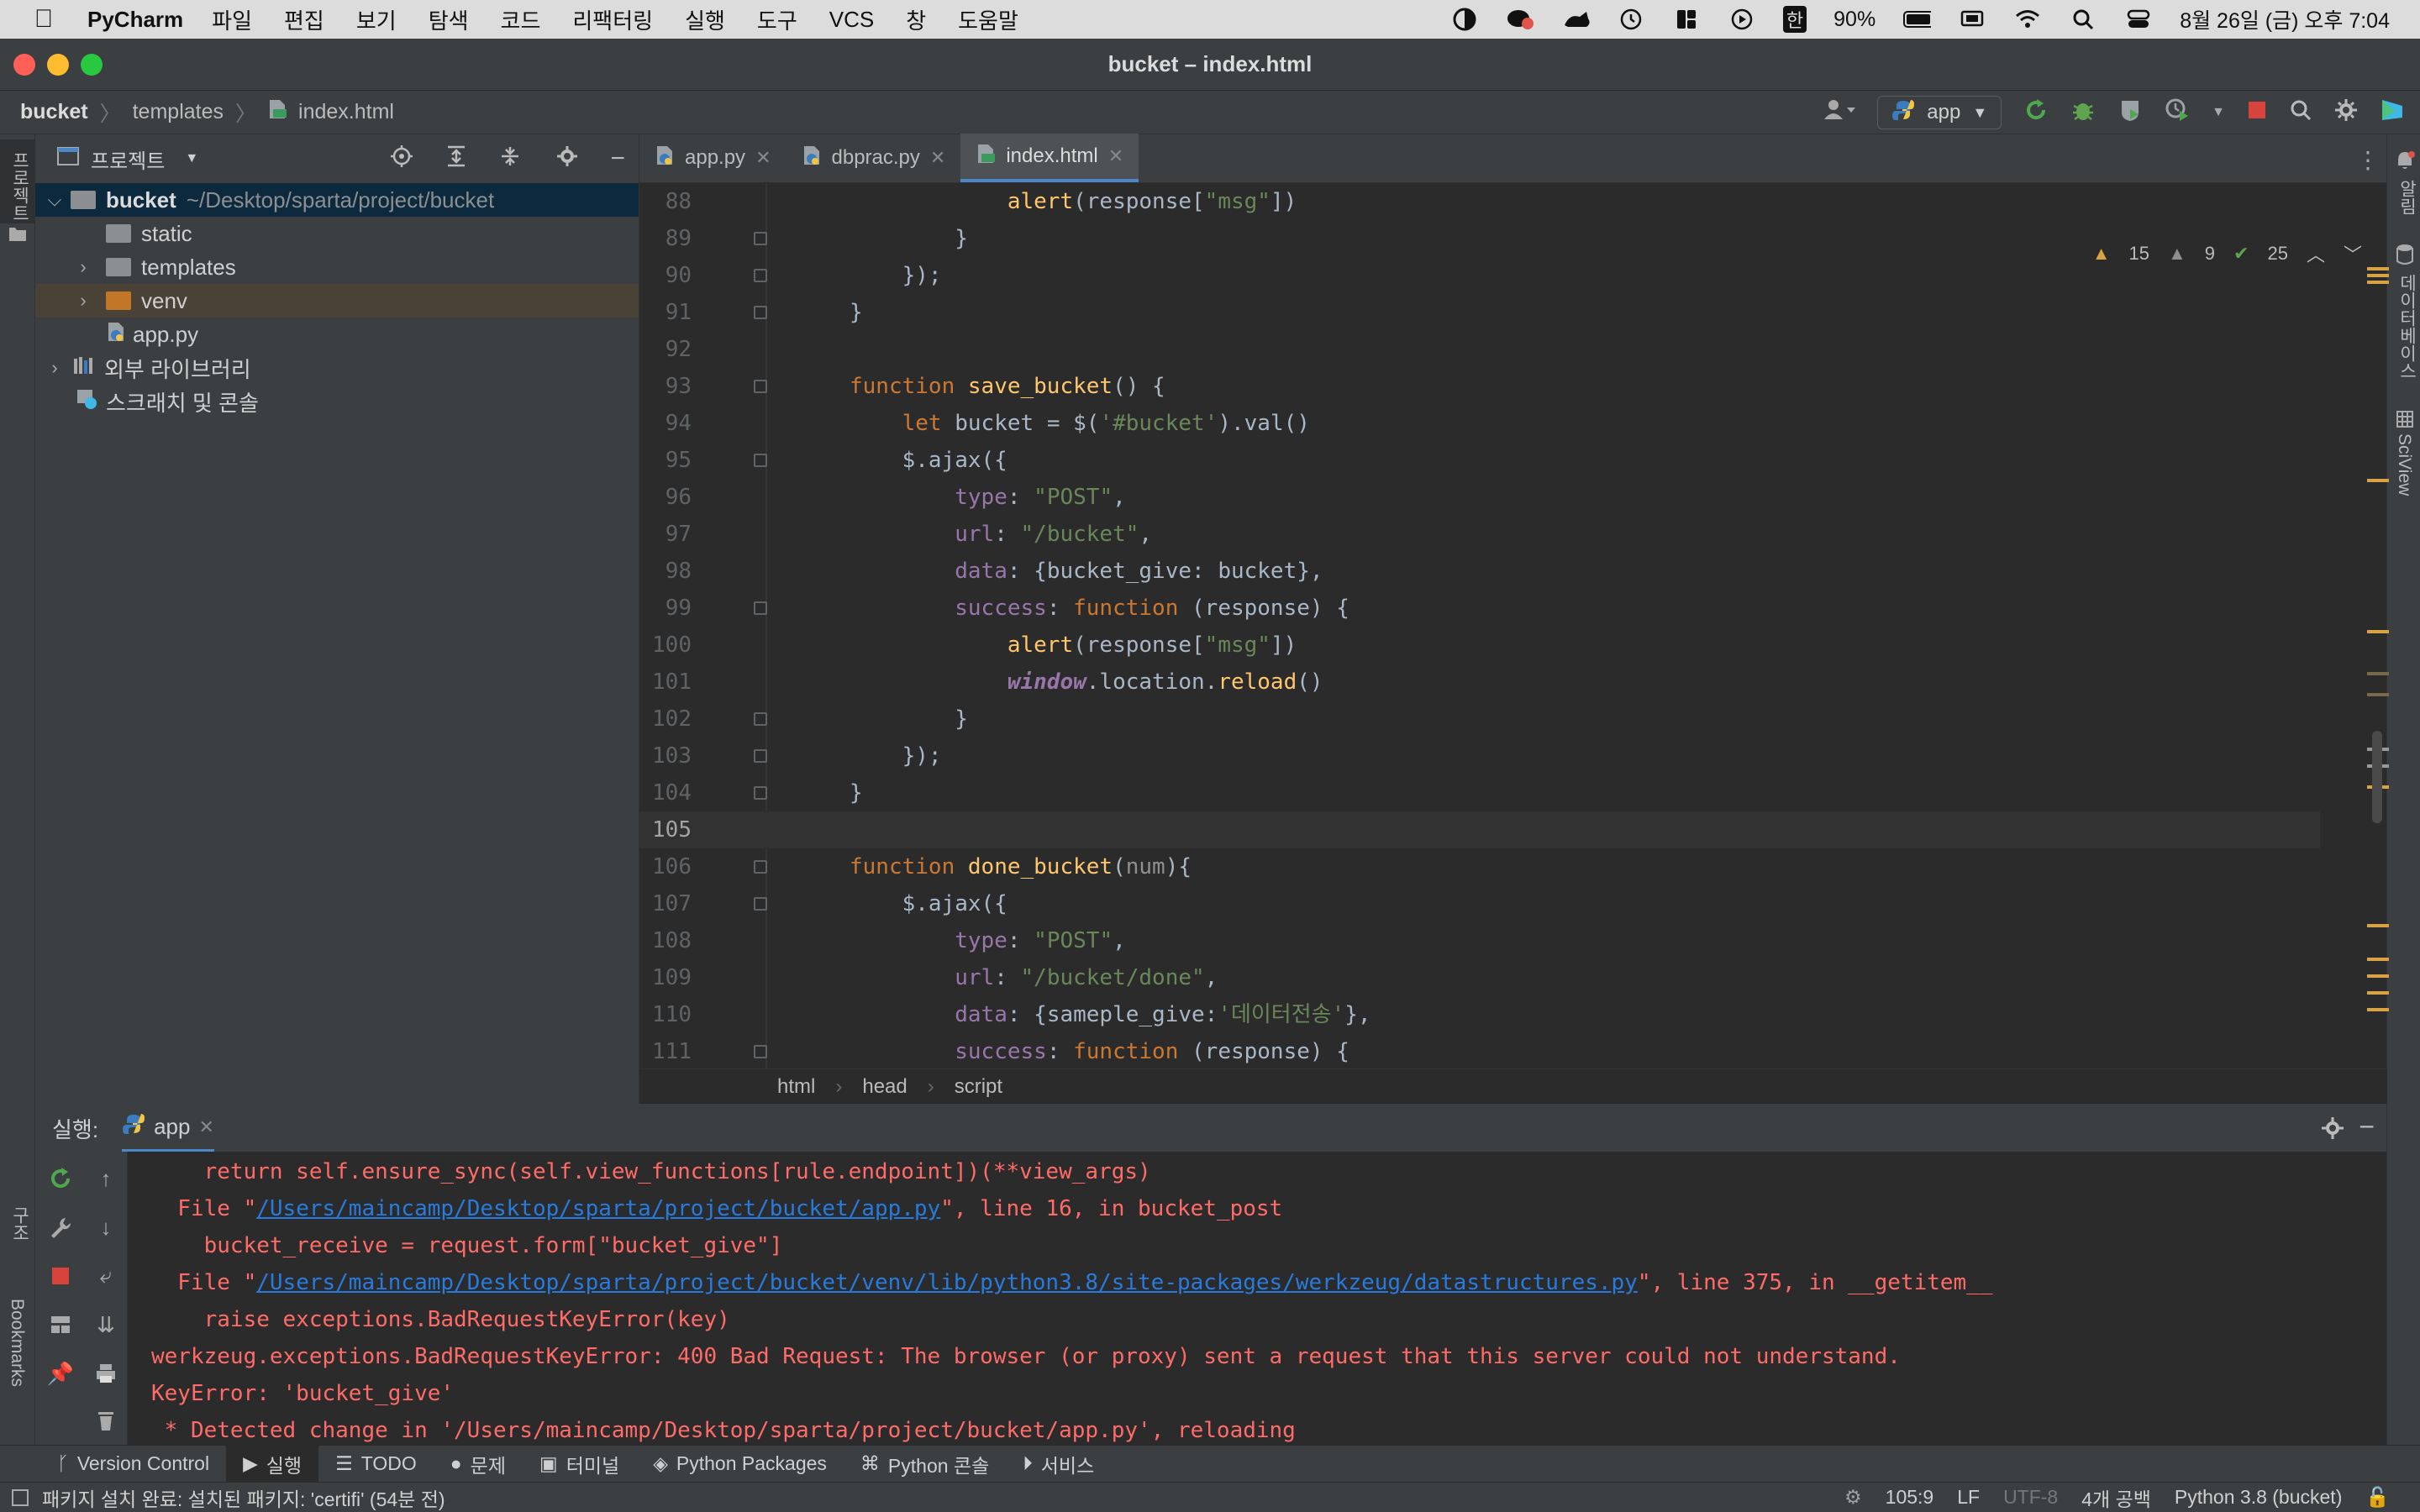 The image size is (2420, 1512). I want to click on print-icon, so click(106, 1373).